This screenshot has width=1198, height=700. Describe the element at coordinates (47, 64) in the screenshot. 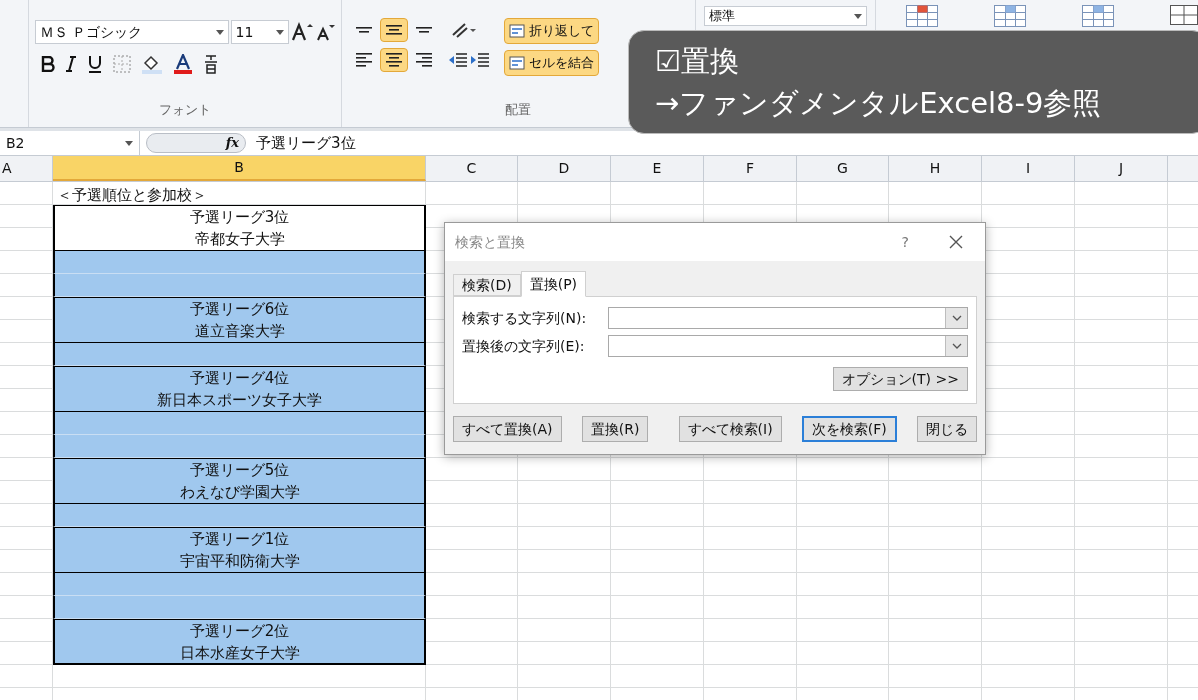

I see `bold-icon` at that location.